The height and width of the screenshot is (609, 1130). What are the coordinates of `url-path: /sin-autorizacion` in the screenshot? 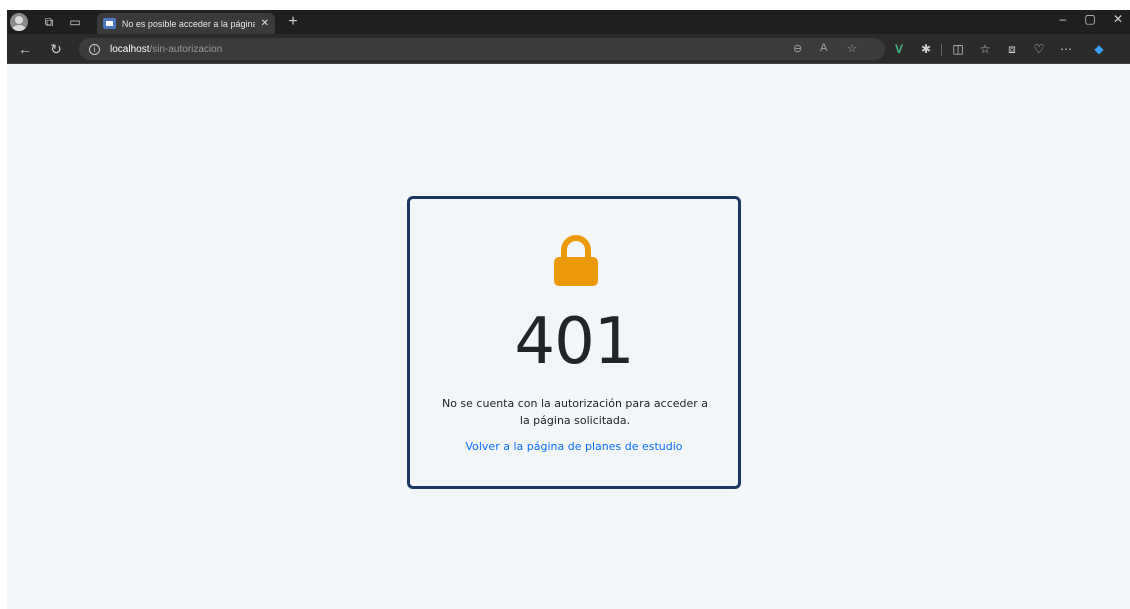 It's located at (186, 49).